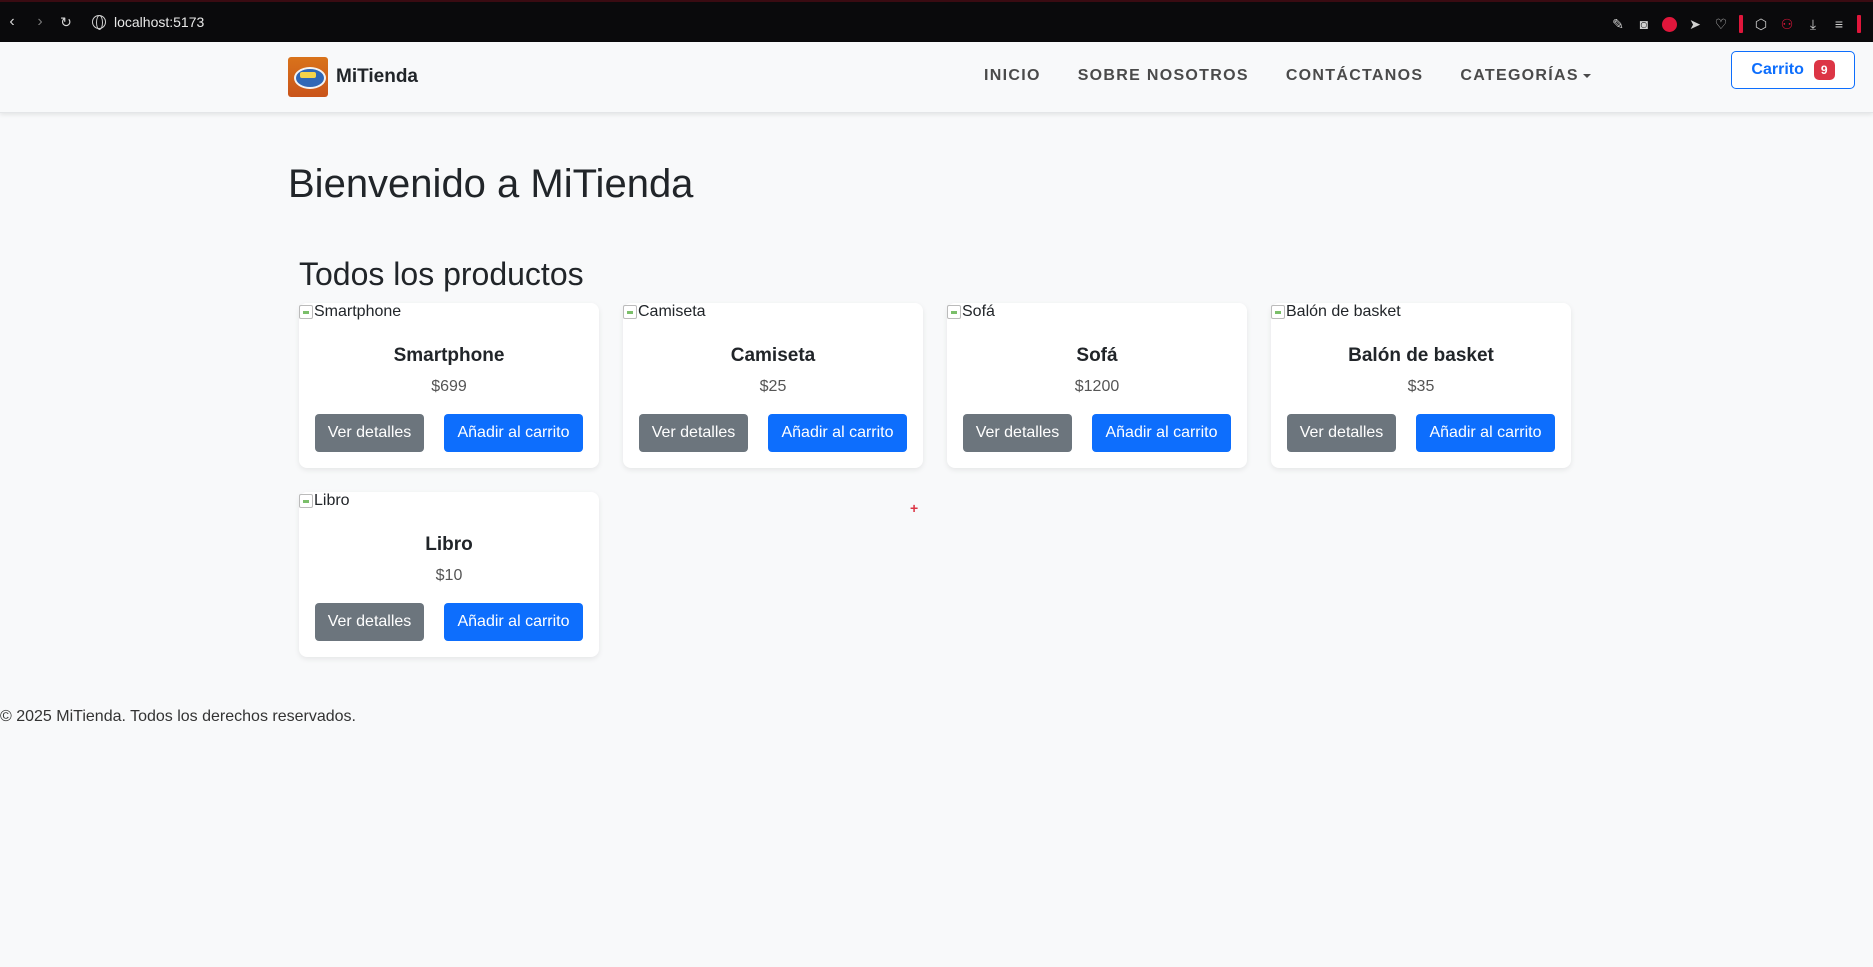  I want to click on product-price: $699, so click(449, 386).